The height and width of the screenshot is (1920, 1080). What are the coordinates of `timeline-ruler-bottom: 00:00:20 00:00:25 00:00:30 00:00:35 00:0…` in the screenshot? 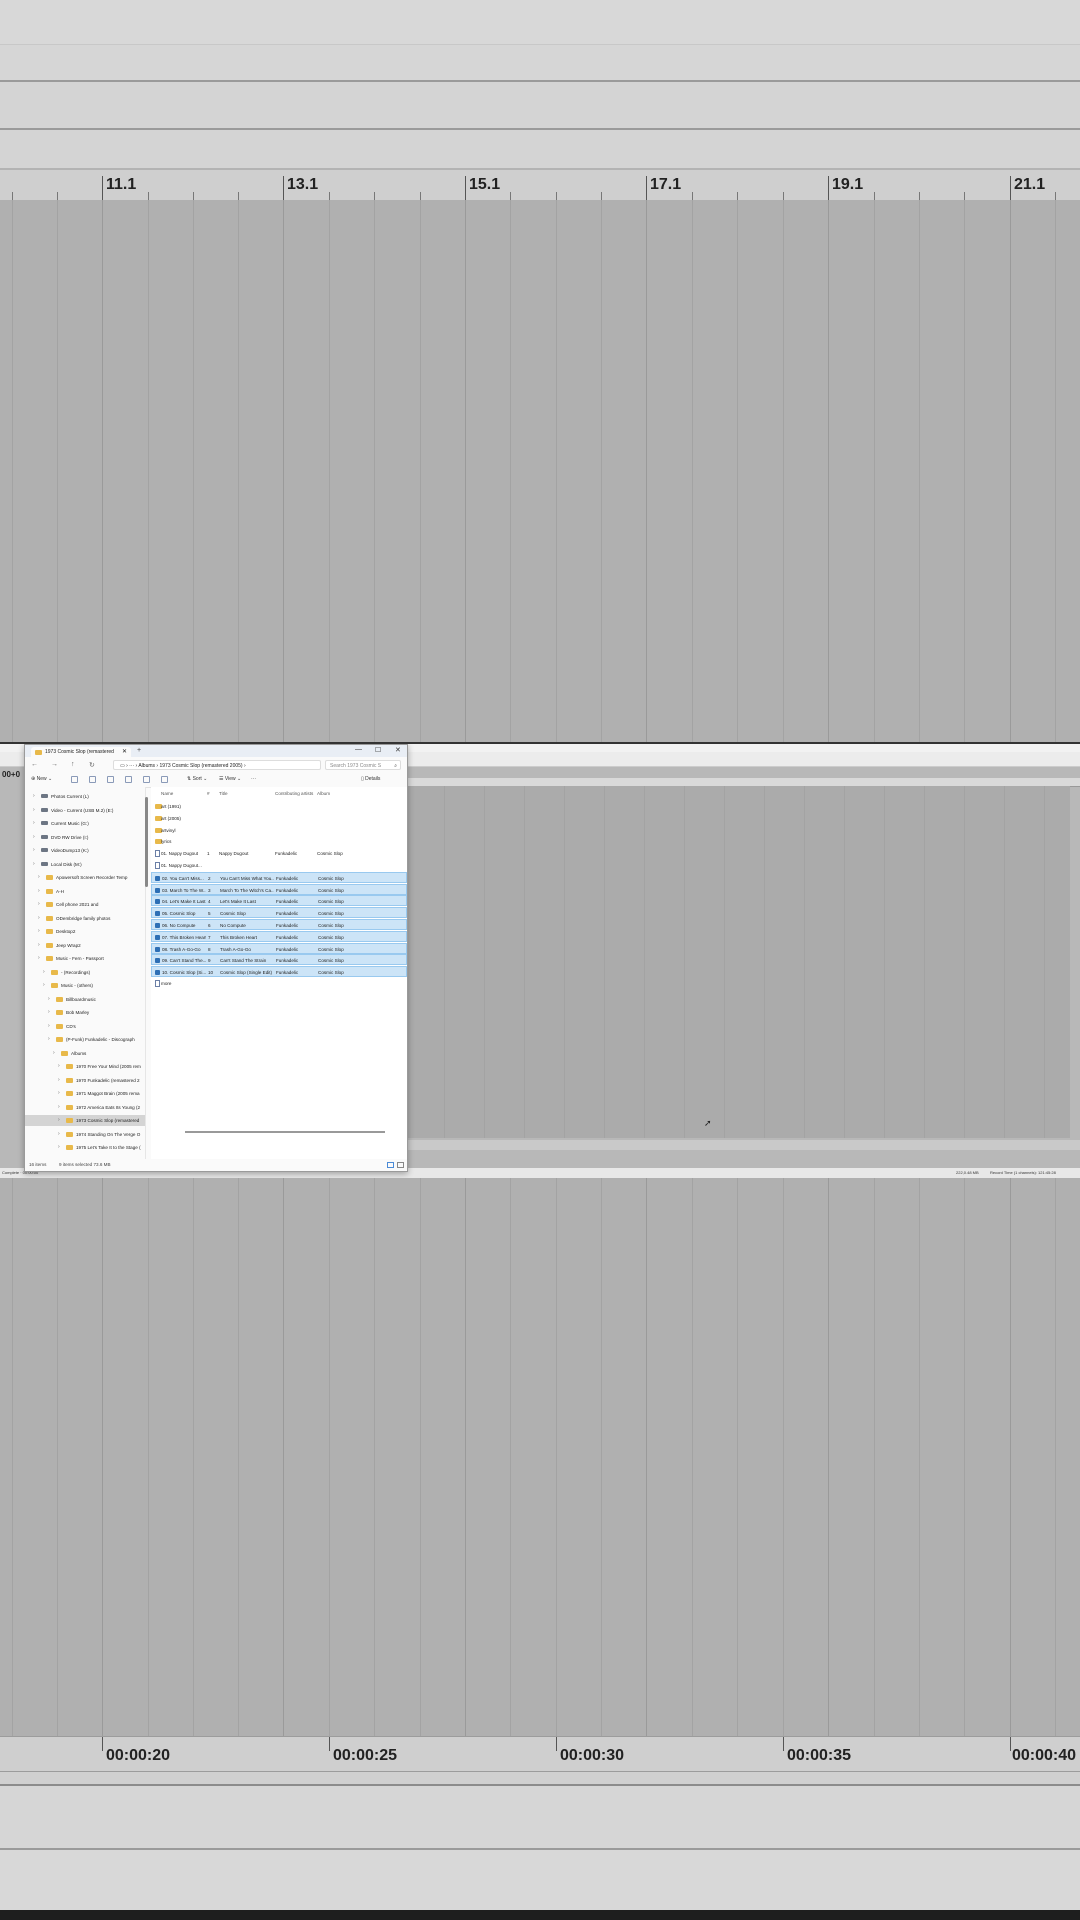 It's located at (540, 1754).